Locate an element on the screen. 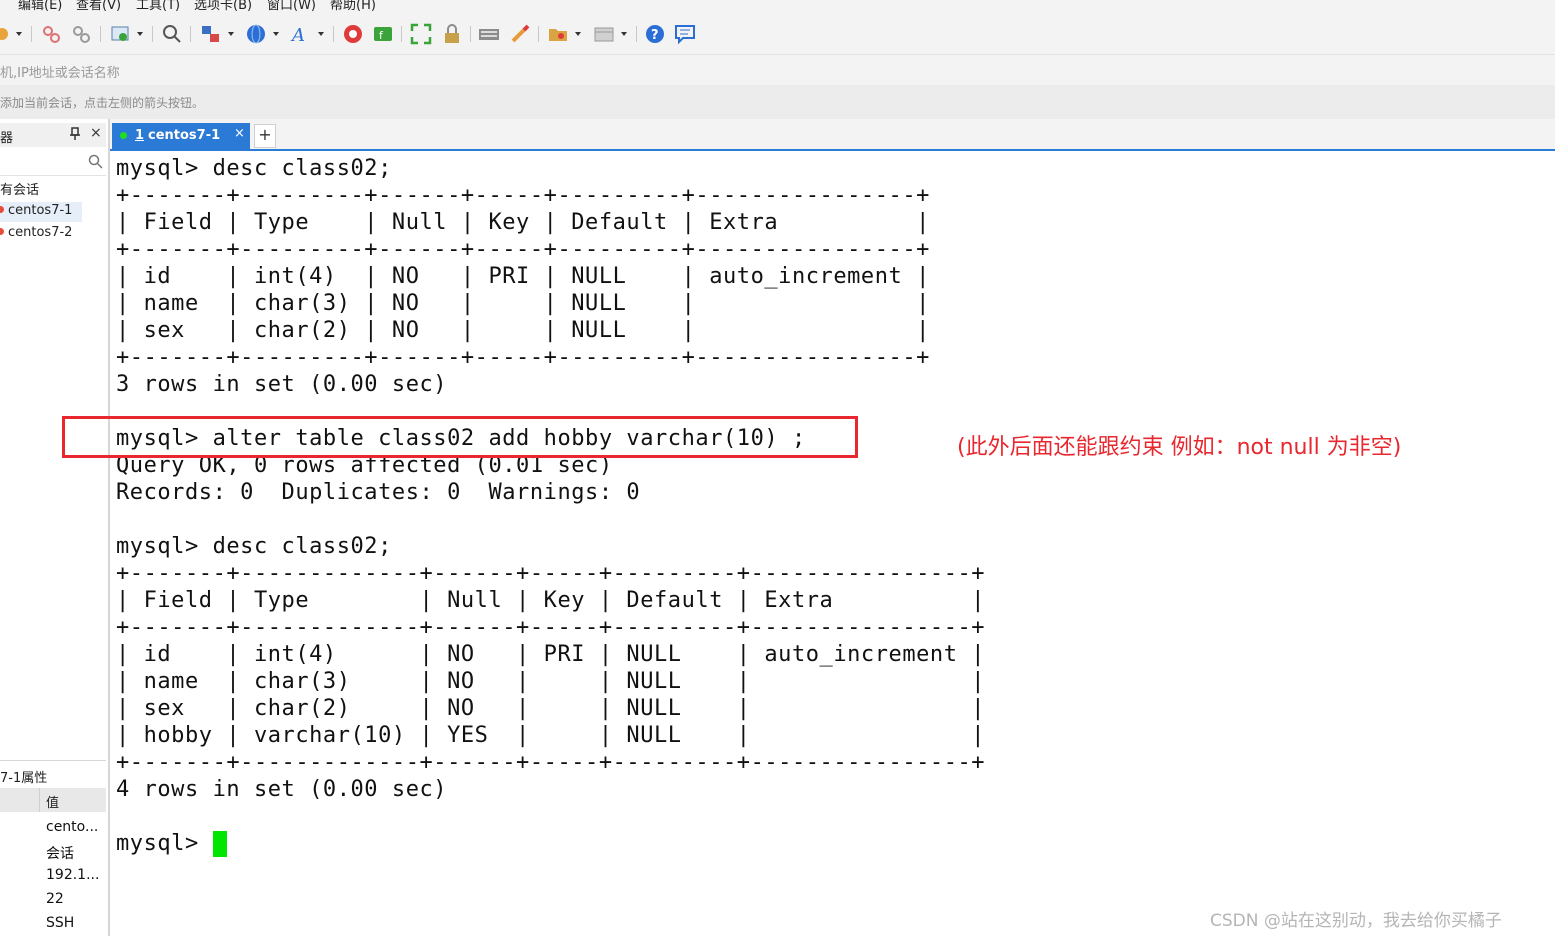 This screenshot has height=936, width=1555. properties-title: 7-1属性 is located at coordinates (24, 778).